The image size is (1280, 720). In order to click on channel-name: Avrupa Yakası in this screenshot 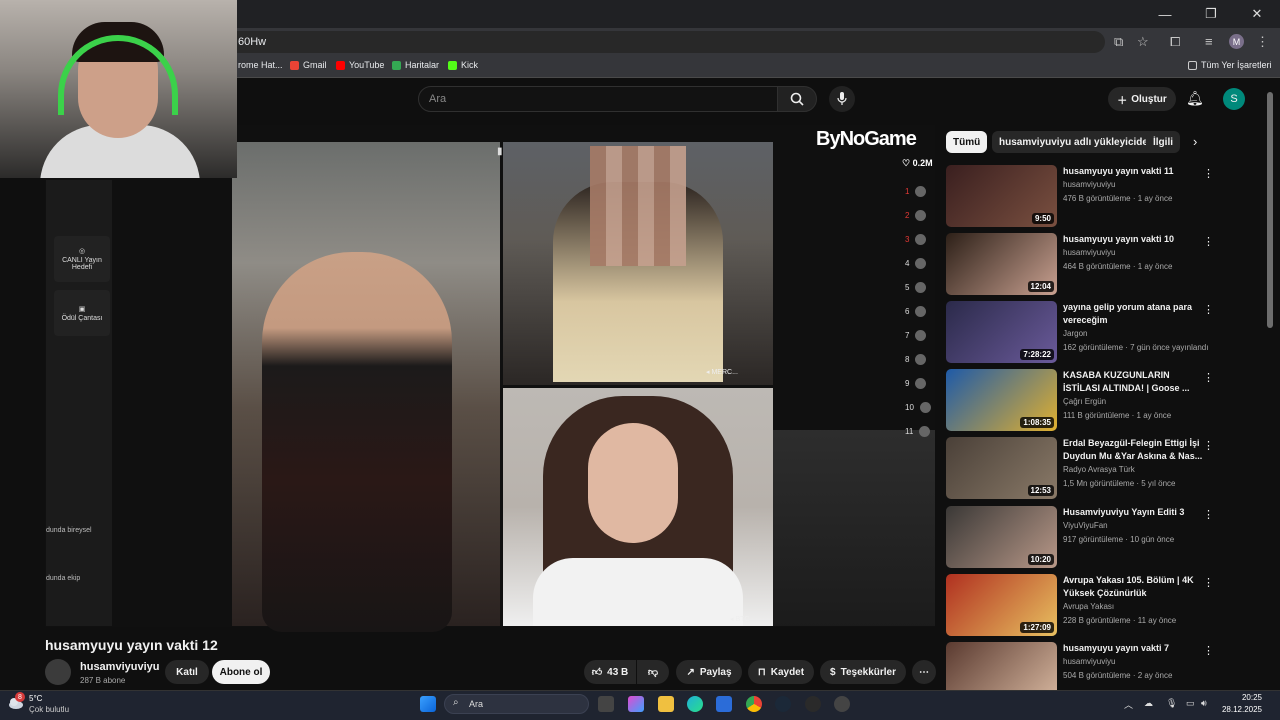, I will do `click(1088, 606)`.